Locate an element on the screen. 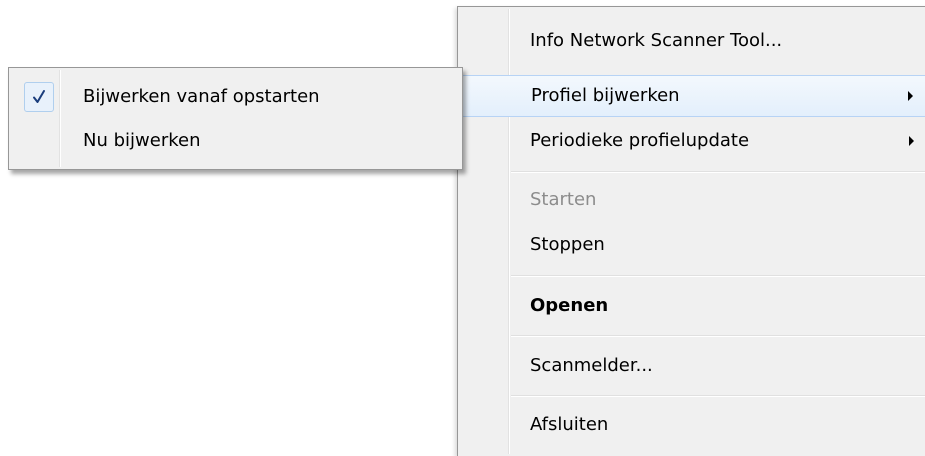 Image resolution: width=925 pixels, height=456 pixels. menu-item-profile-update-label: Profiel bijwerken is located at coordinates (605, 95).